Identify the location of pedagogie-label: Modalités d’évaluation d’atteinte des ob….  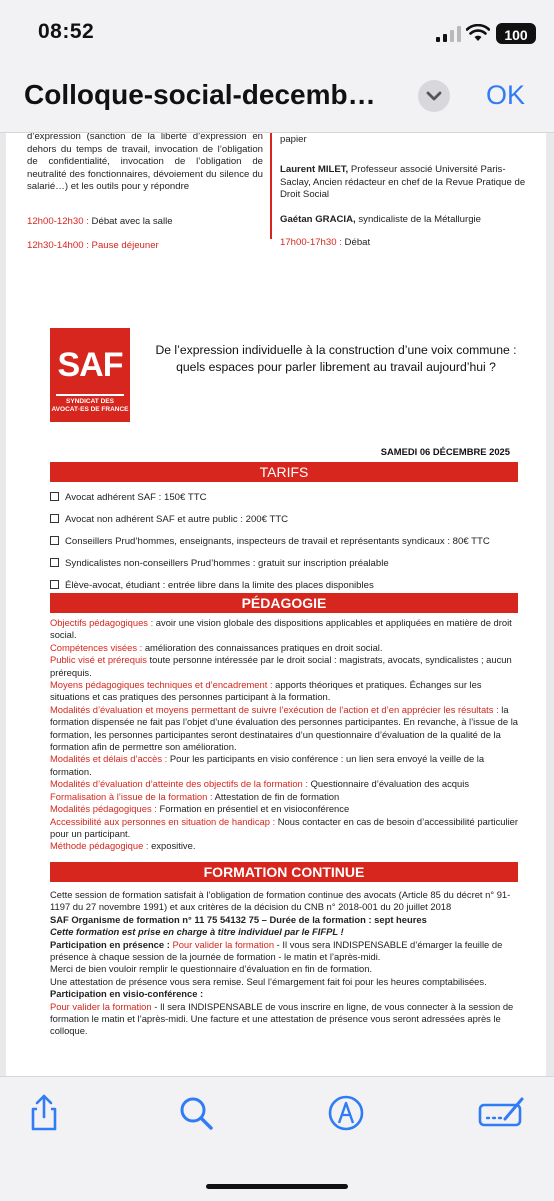
(179, 784).